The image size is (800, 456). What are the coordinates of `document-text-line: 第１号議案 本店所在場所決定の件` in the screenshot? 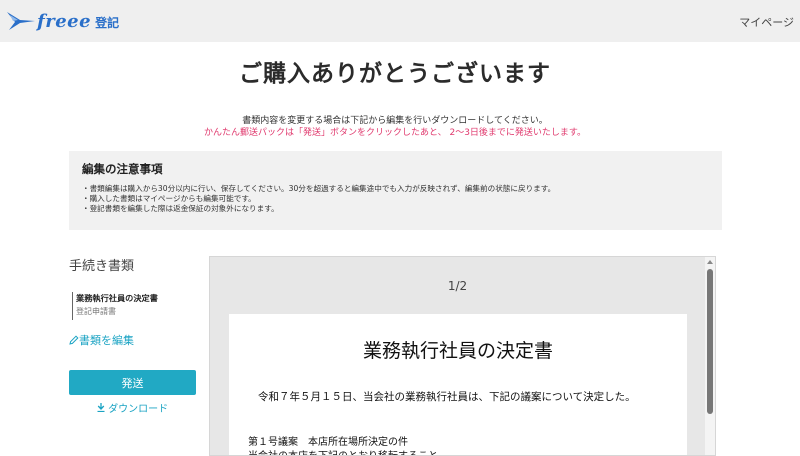 It's located at (328, 442).